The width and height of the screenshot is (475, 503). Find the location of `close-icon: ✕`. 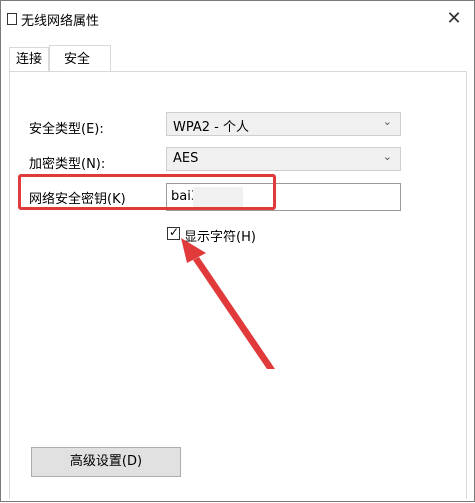

close-icon: ✕ is located at coordinates (454, 18).